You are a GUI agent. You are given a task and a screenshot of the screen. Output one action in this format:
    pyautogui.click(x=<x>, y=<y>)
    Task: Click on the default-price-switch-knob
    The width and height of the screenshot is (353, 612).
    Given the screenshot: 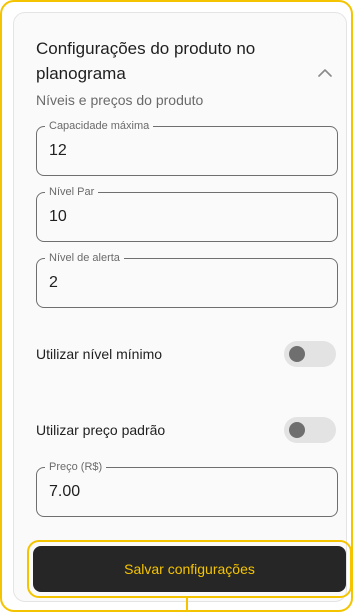 What is the action you would take?
    pyautogui.click(x=297, y=430)
    